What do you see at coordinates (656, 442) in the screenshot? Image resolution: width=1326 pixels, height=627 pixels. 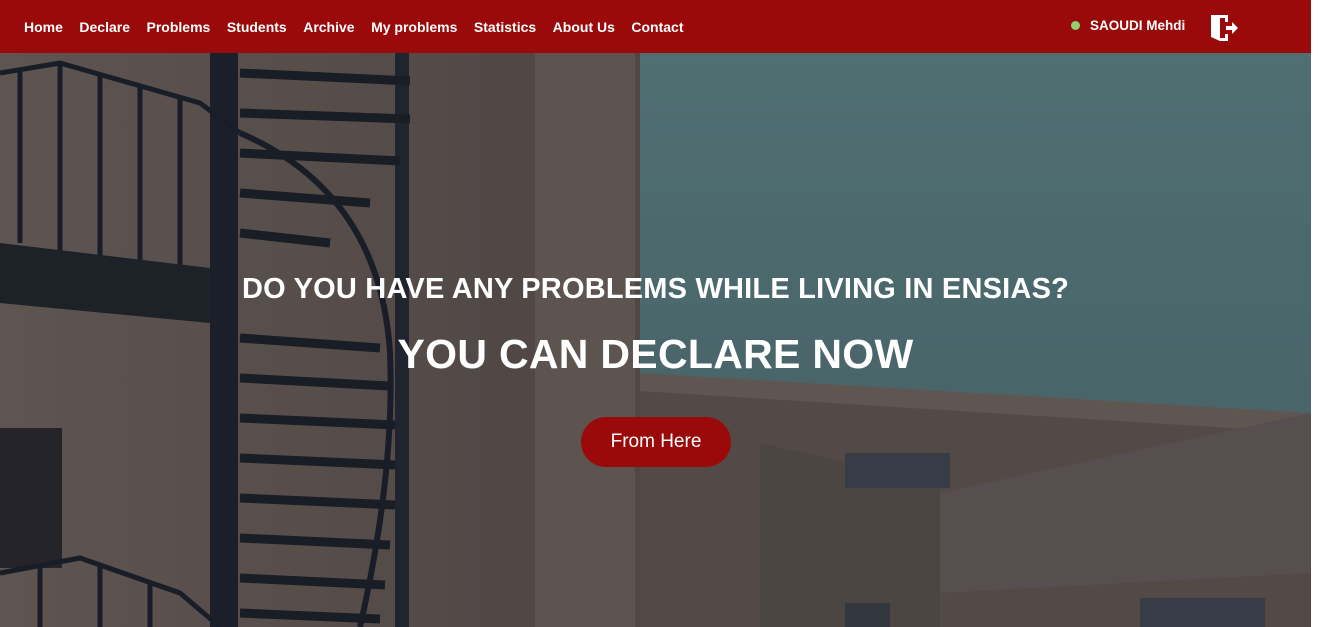 I see `from-here-button: From Here` at bounding box center [656, 442].